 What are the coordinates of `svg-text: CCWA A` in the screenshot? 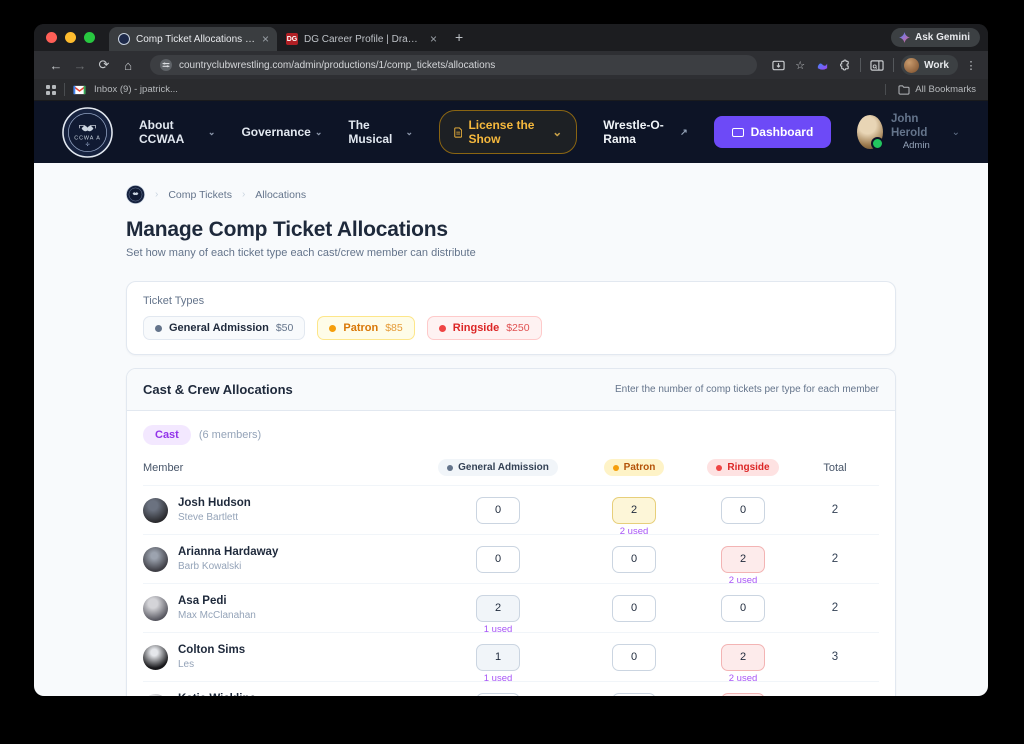 It's located at (87, 138).